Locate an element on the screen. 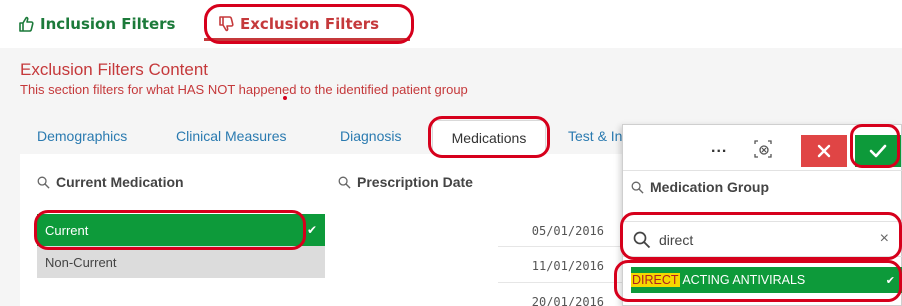 This screenshot has height=306, width=902. current-medication-label: Current Medication is located at coordinates (120, 182).